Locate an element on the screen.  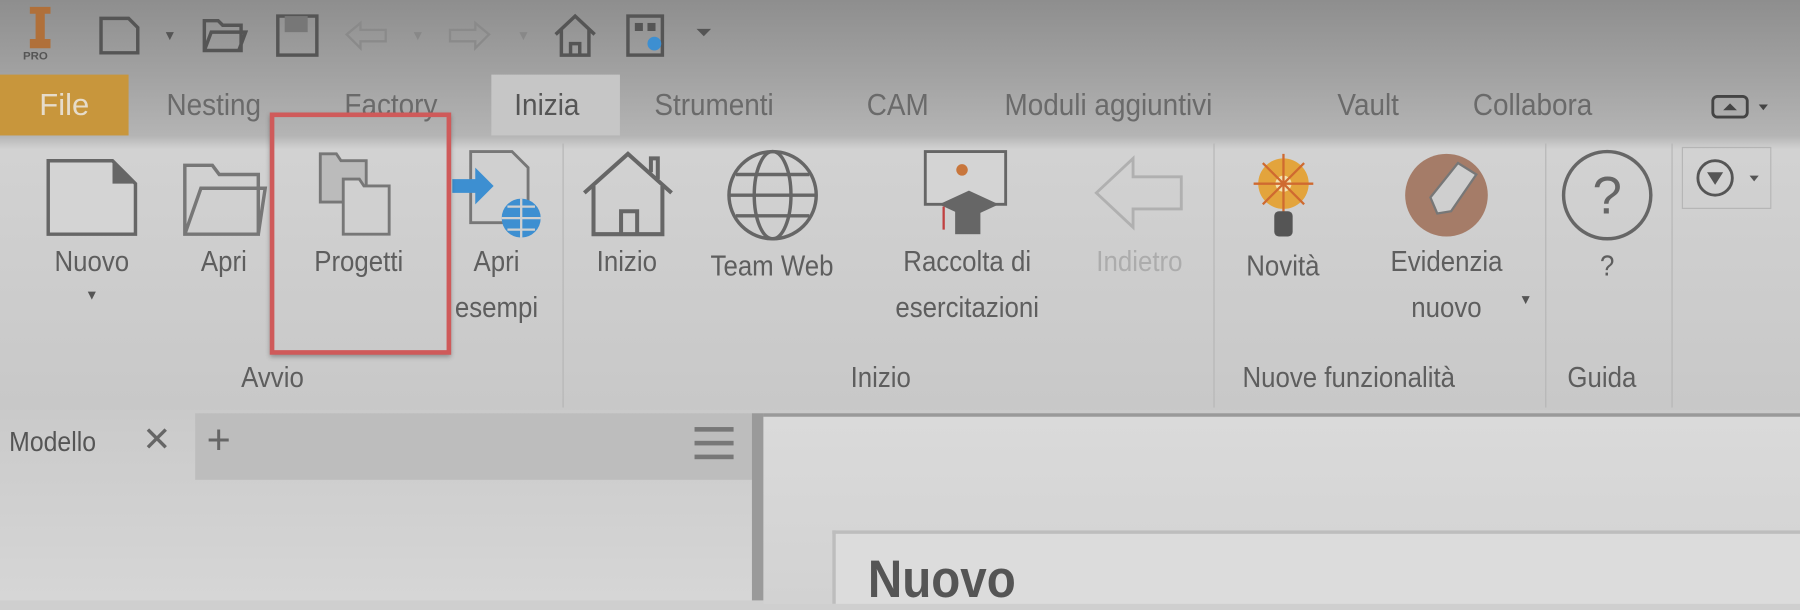
inizio-label: Inizio is located at coordinates (626, 261).